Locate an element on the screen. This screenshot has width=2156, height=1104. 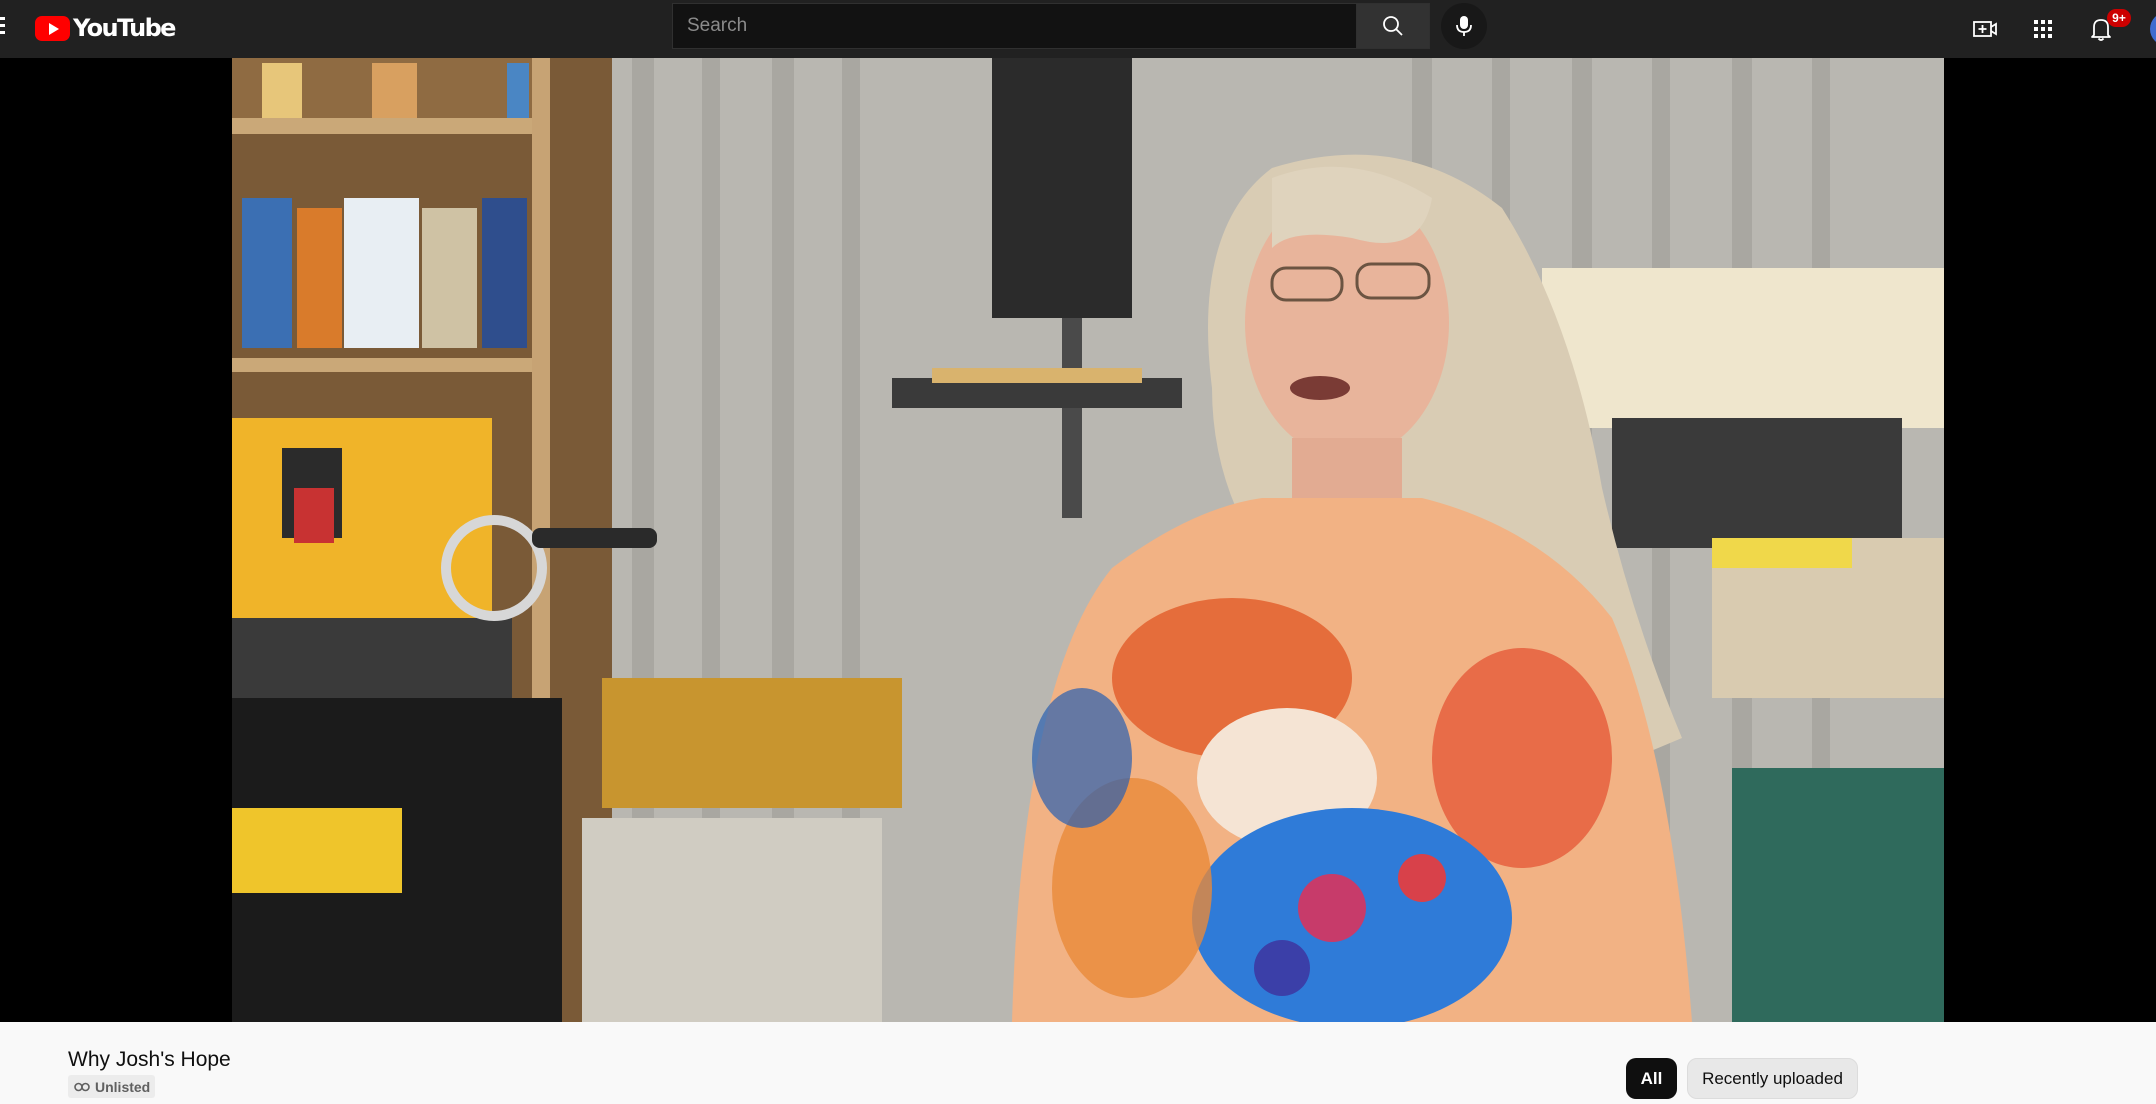
youtube-logo: YouTube is located at coordinates (105, 28).